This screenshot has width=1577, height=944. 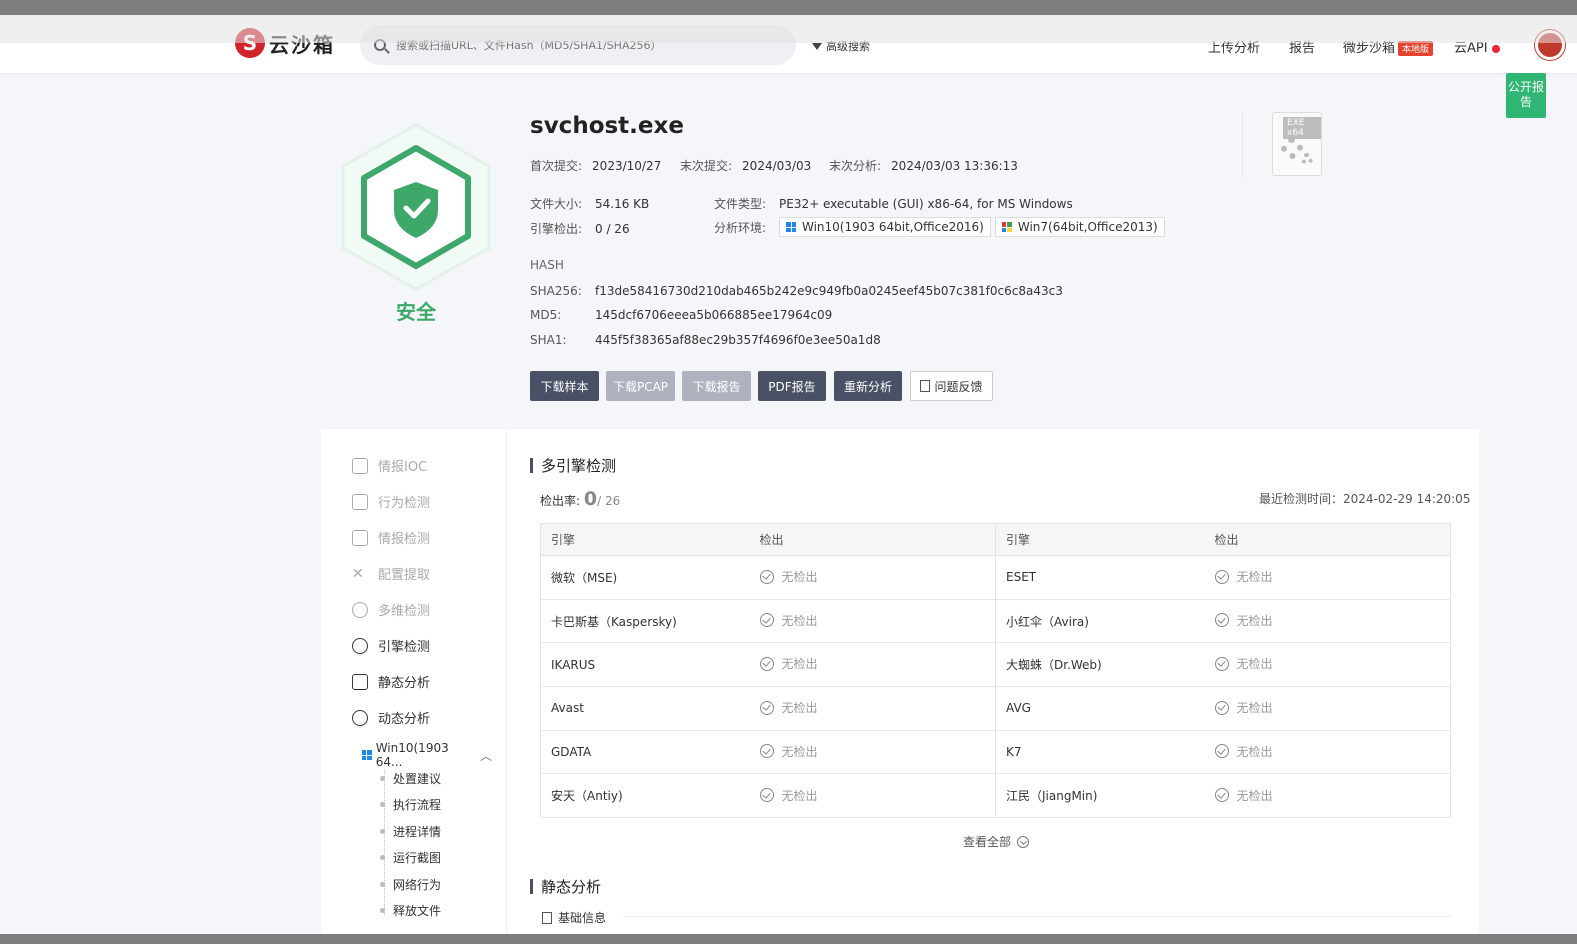 I want to click on sidebar-sub-dropped: 释放文件, so click(x=410, y=910).